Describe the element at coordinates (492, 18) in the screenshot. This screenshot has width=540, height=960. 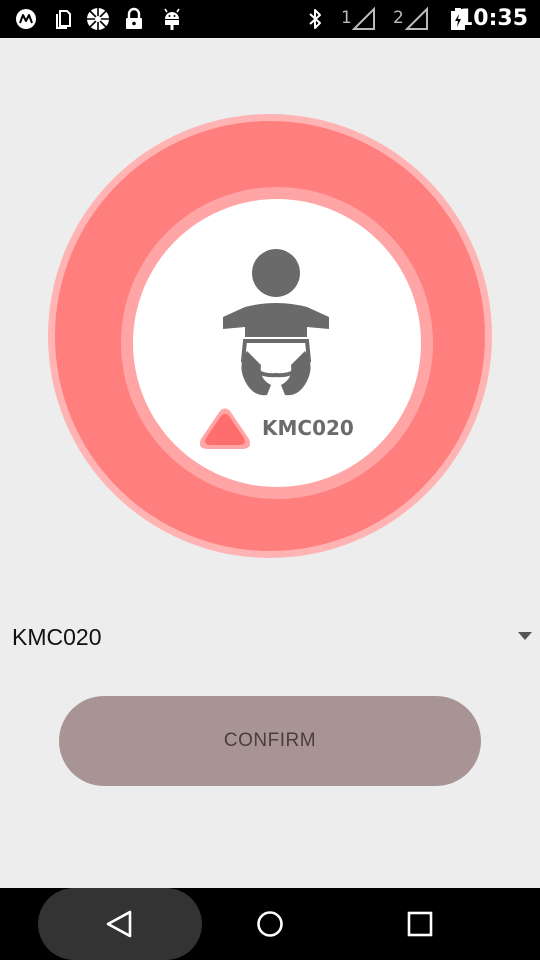
I see `clock: 10:35` at that location.